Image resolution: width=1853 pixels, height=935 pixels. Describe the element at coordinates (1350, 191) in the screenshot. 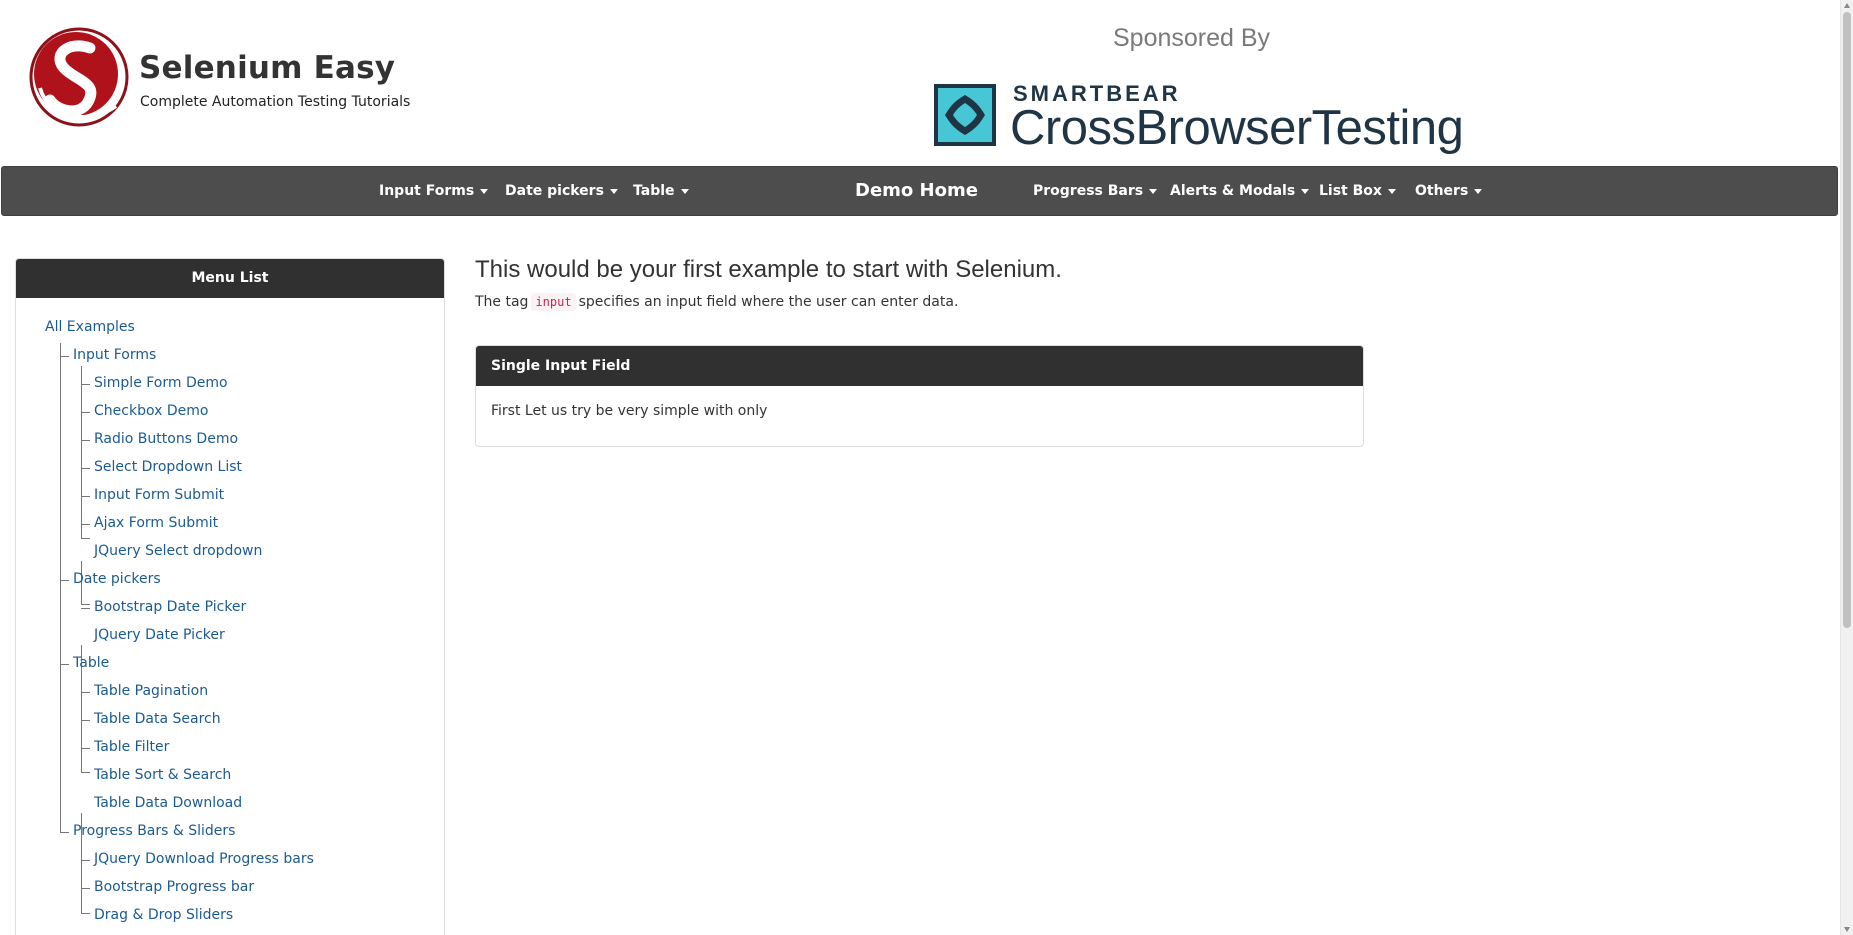

I see `nav-list-box-label: List Box` at that location.